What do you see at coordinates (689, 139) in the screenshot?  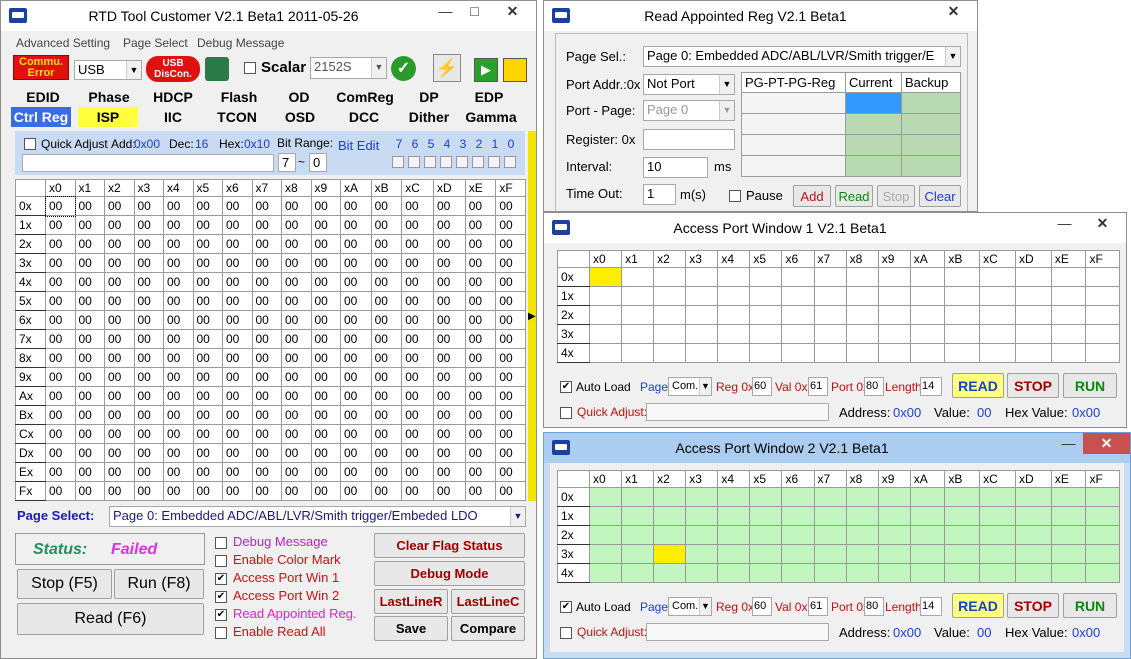 I see `register-input` at bounding box center [689, 139].